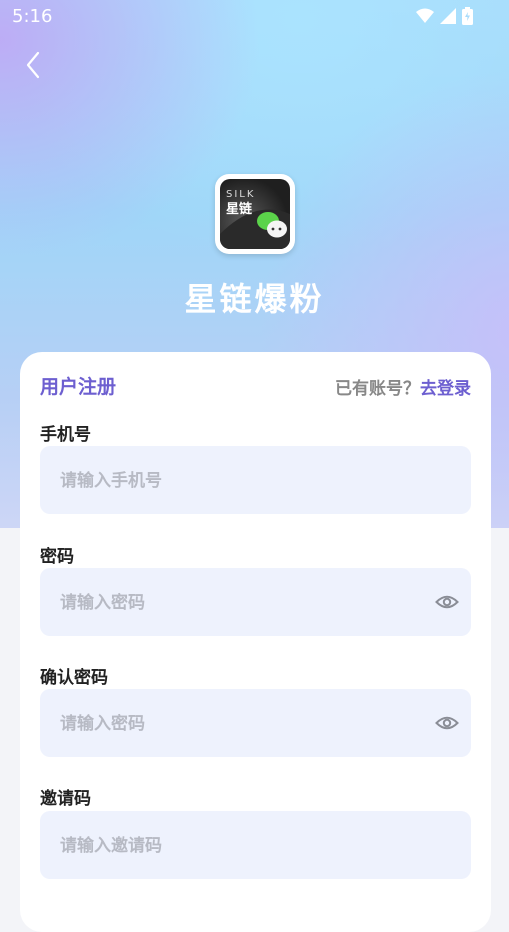  Describe the element at coordinates (65, 799) in the screenshot. I see `invite-code-label: 邀请码` at that location.